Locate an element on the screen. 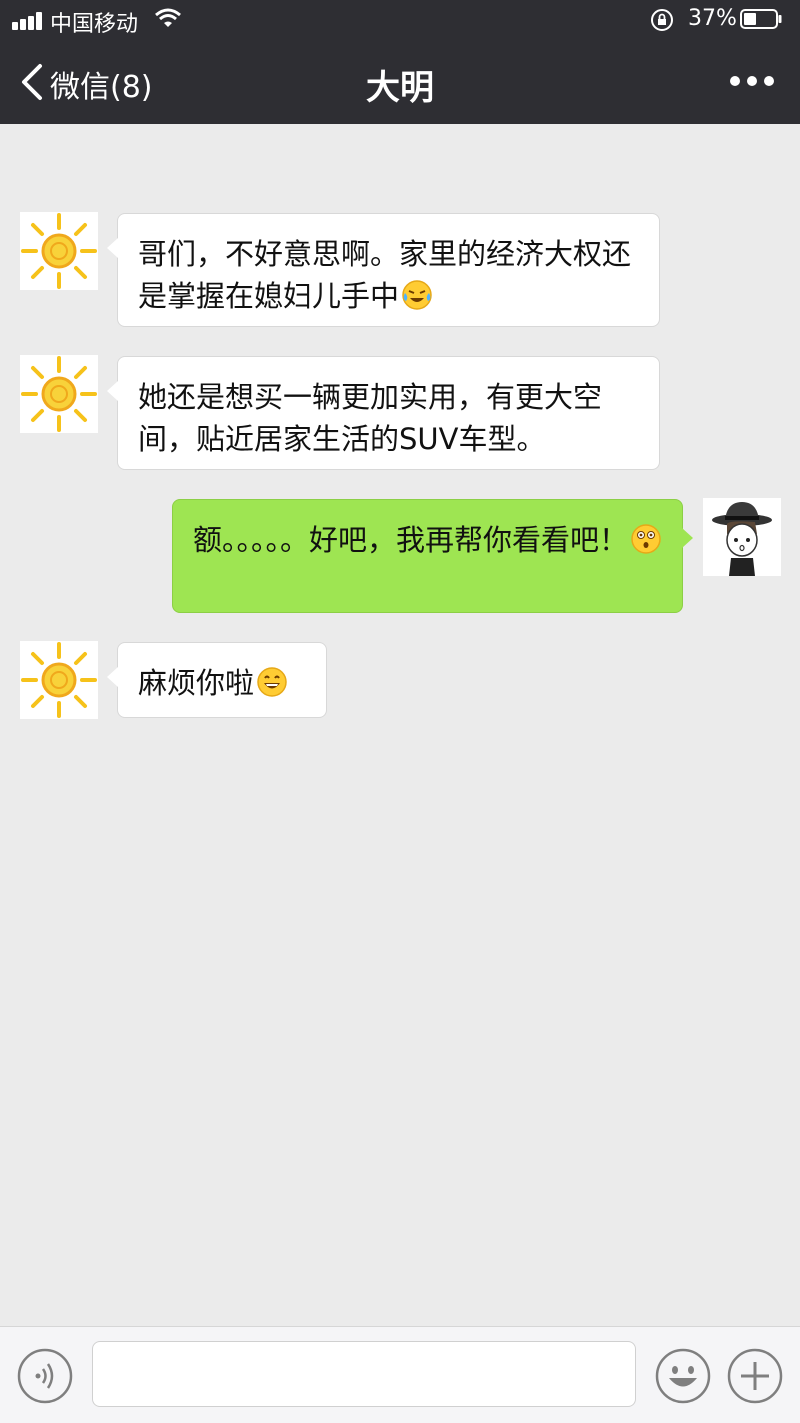 The height and width of the screenshot is (1423, 800). message-bubble-incoming: 她还是想买一辆更加实用，有更大空间，贴近居家生活的SUV车型。 is located at coordinates (383, 413).